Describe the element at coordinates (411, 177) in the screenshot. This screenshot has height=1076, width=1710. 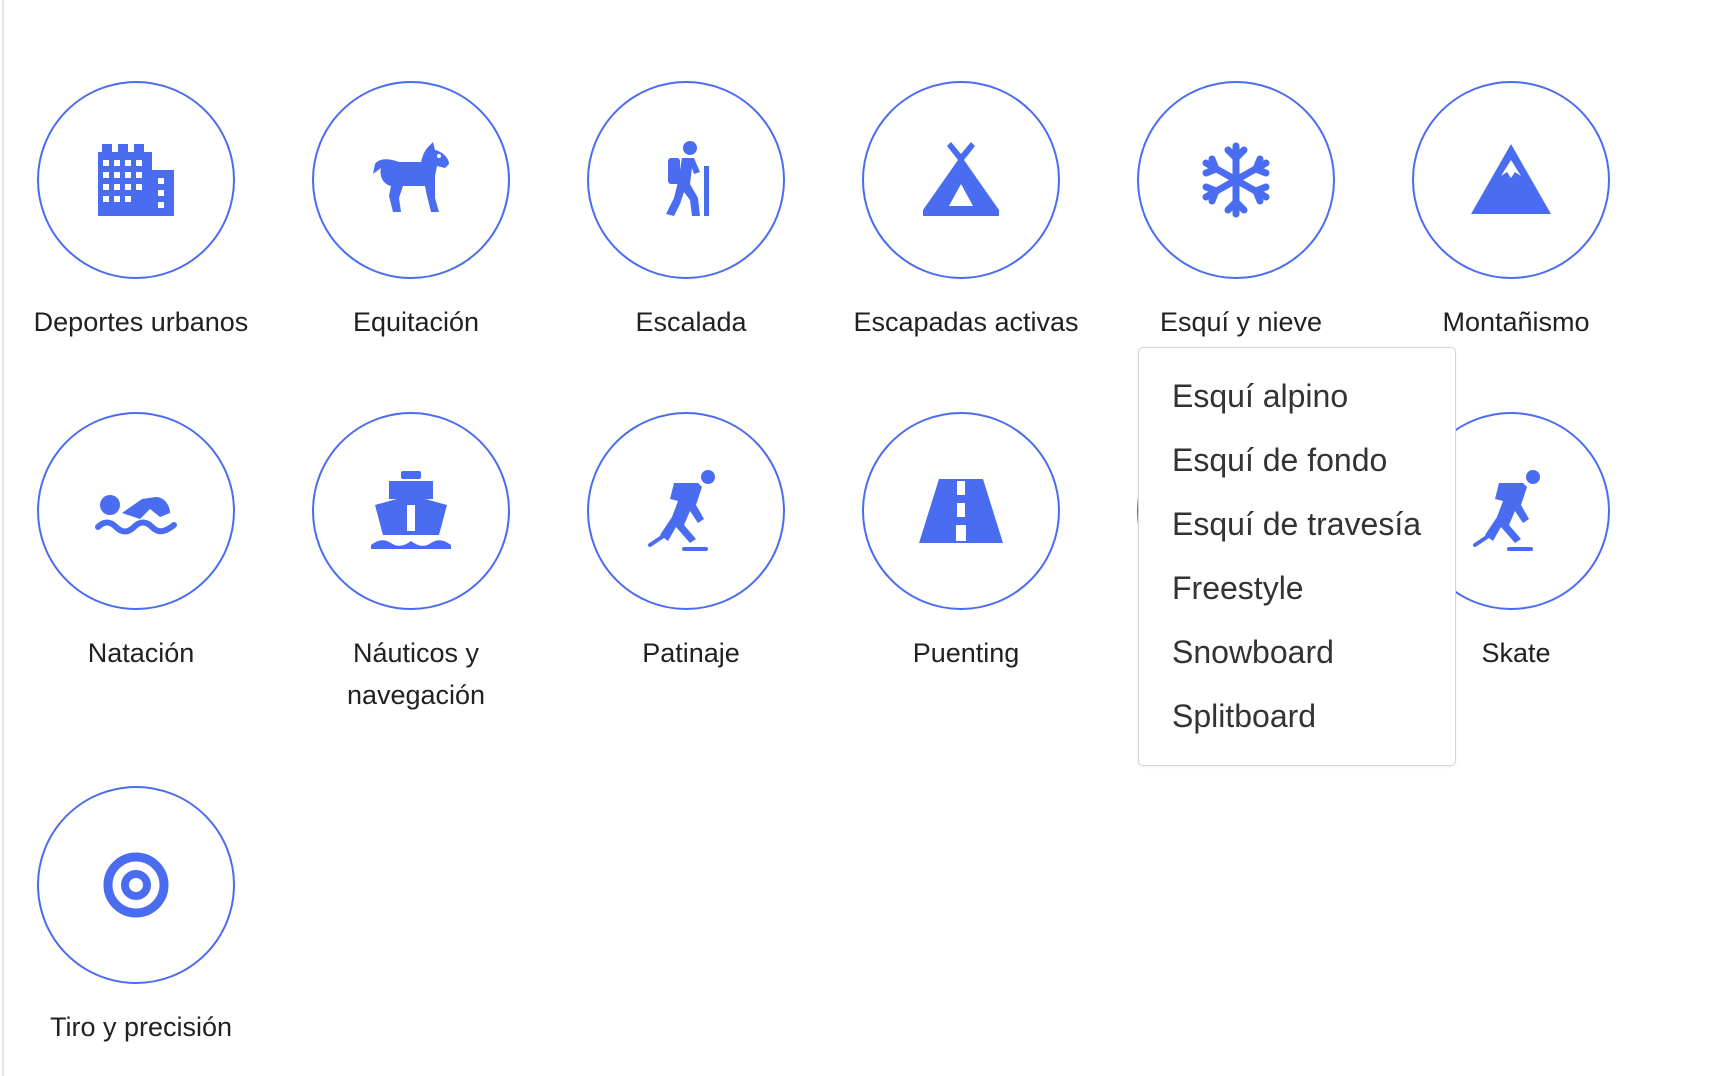
I see `horse-icon` at that location.